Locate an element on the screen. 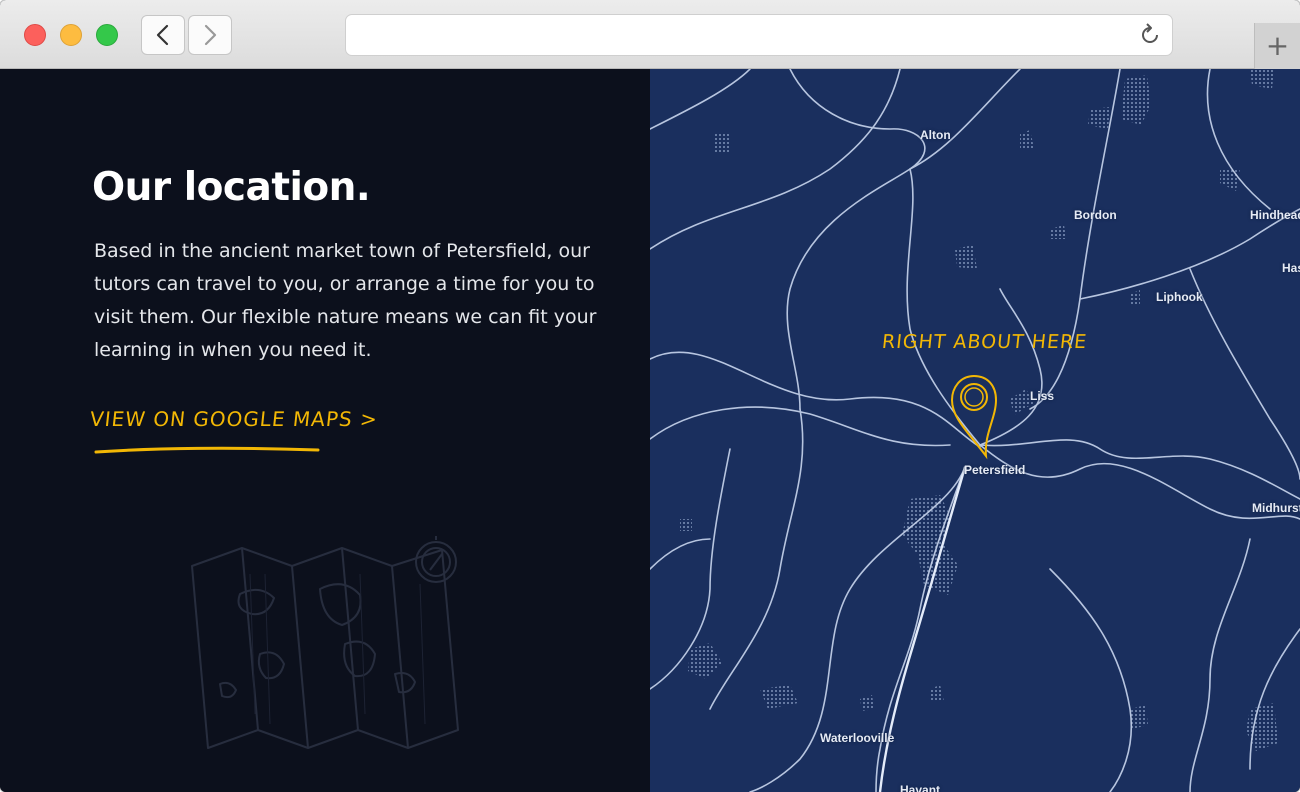  place-havant: Havant is located at coordinates (920, 787).